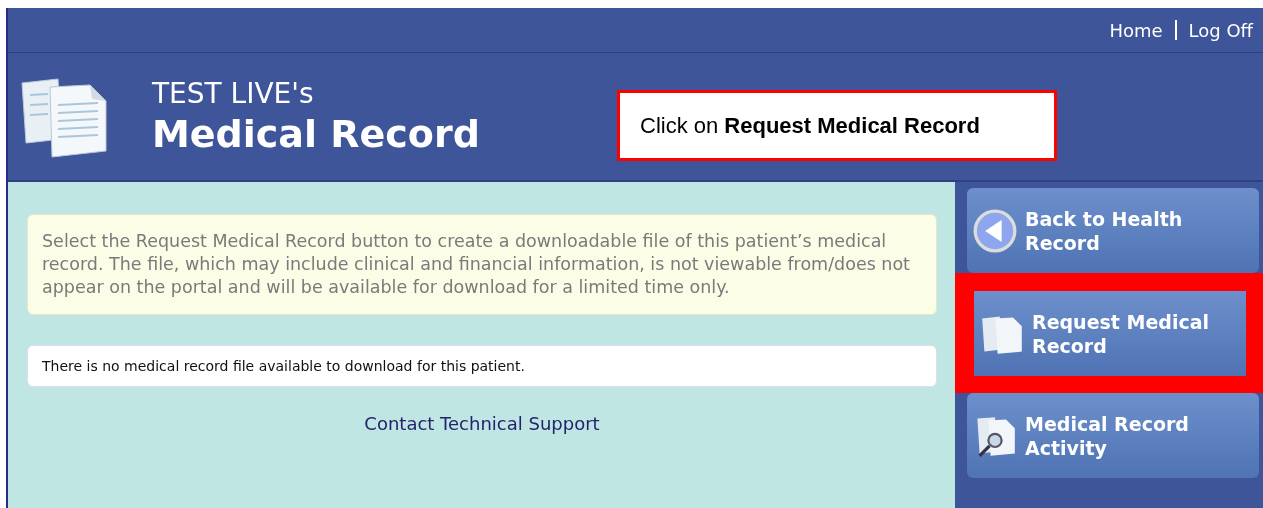 The image size is (1263, 508). What do you see at coordinates (1113, 435) in the screenshot?
I see `sidebar-button: Medical Record Activity` at bounding box center [1113, 435].